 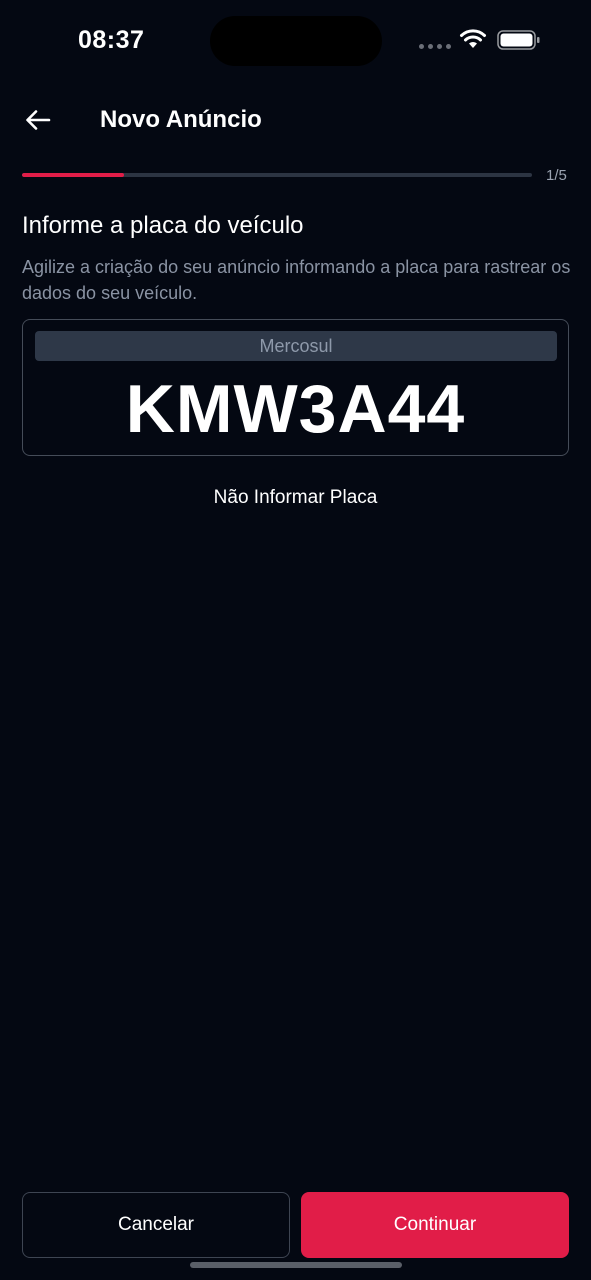 I want to click on status-bar: 08:37, so click(x=295, y=40).